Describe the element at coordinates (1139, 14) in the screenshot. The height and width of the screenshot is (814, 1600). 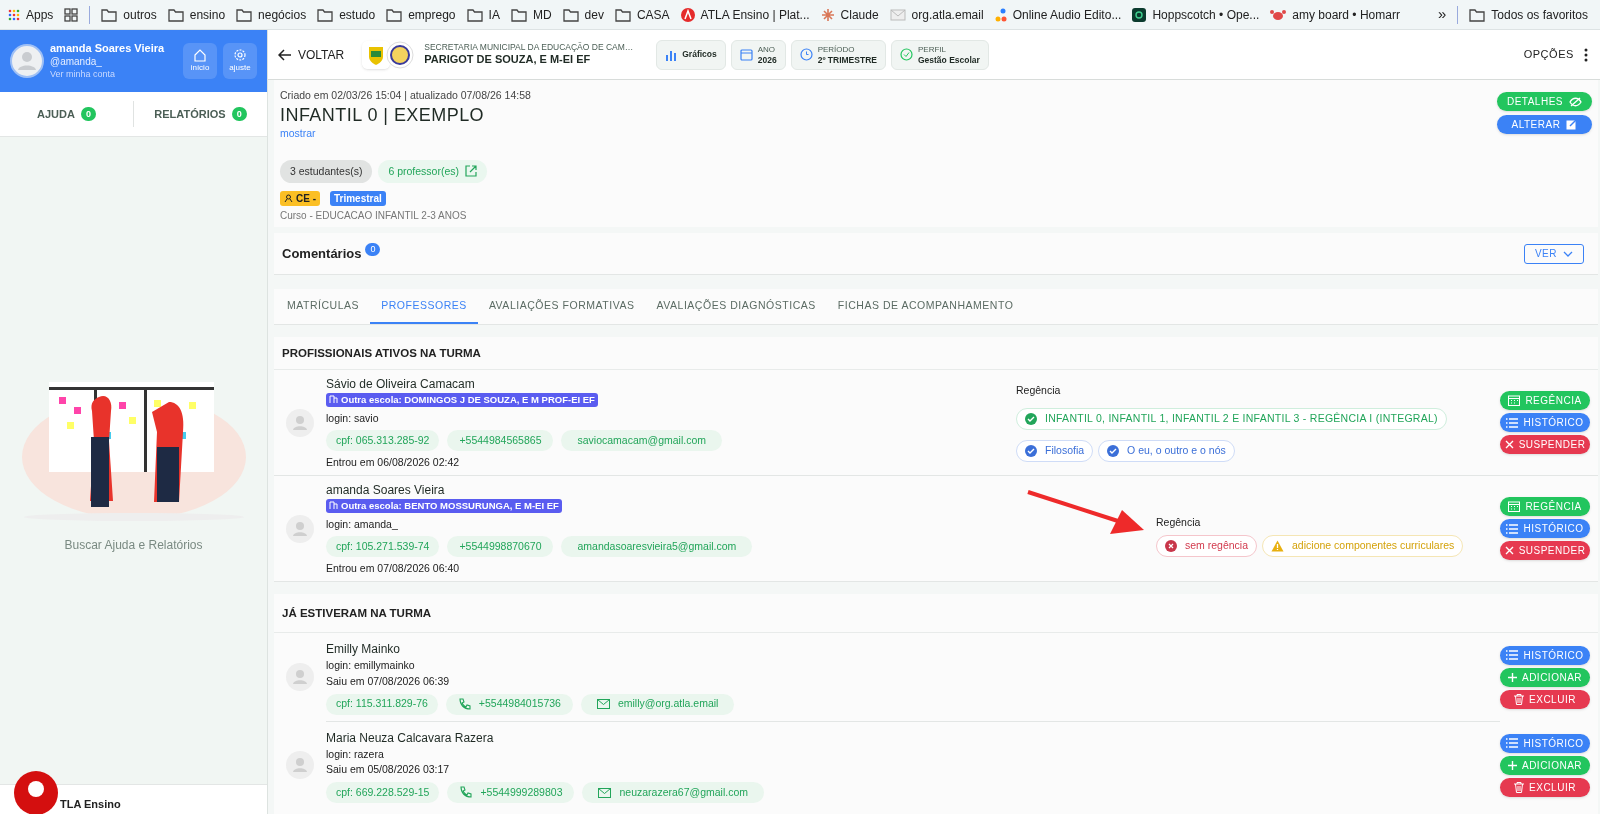
I see `app-logo-icon` at that location.